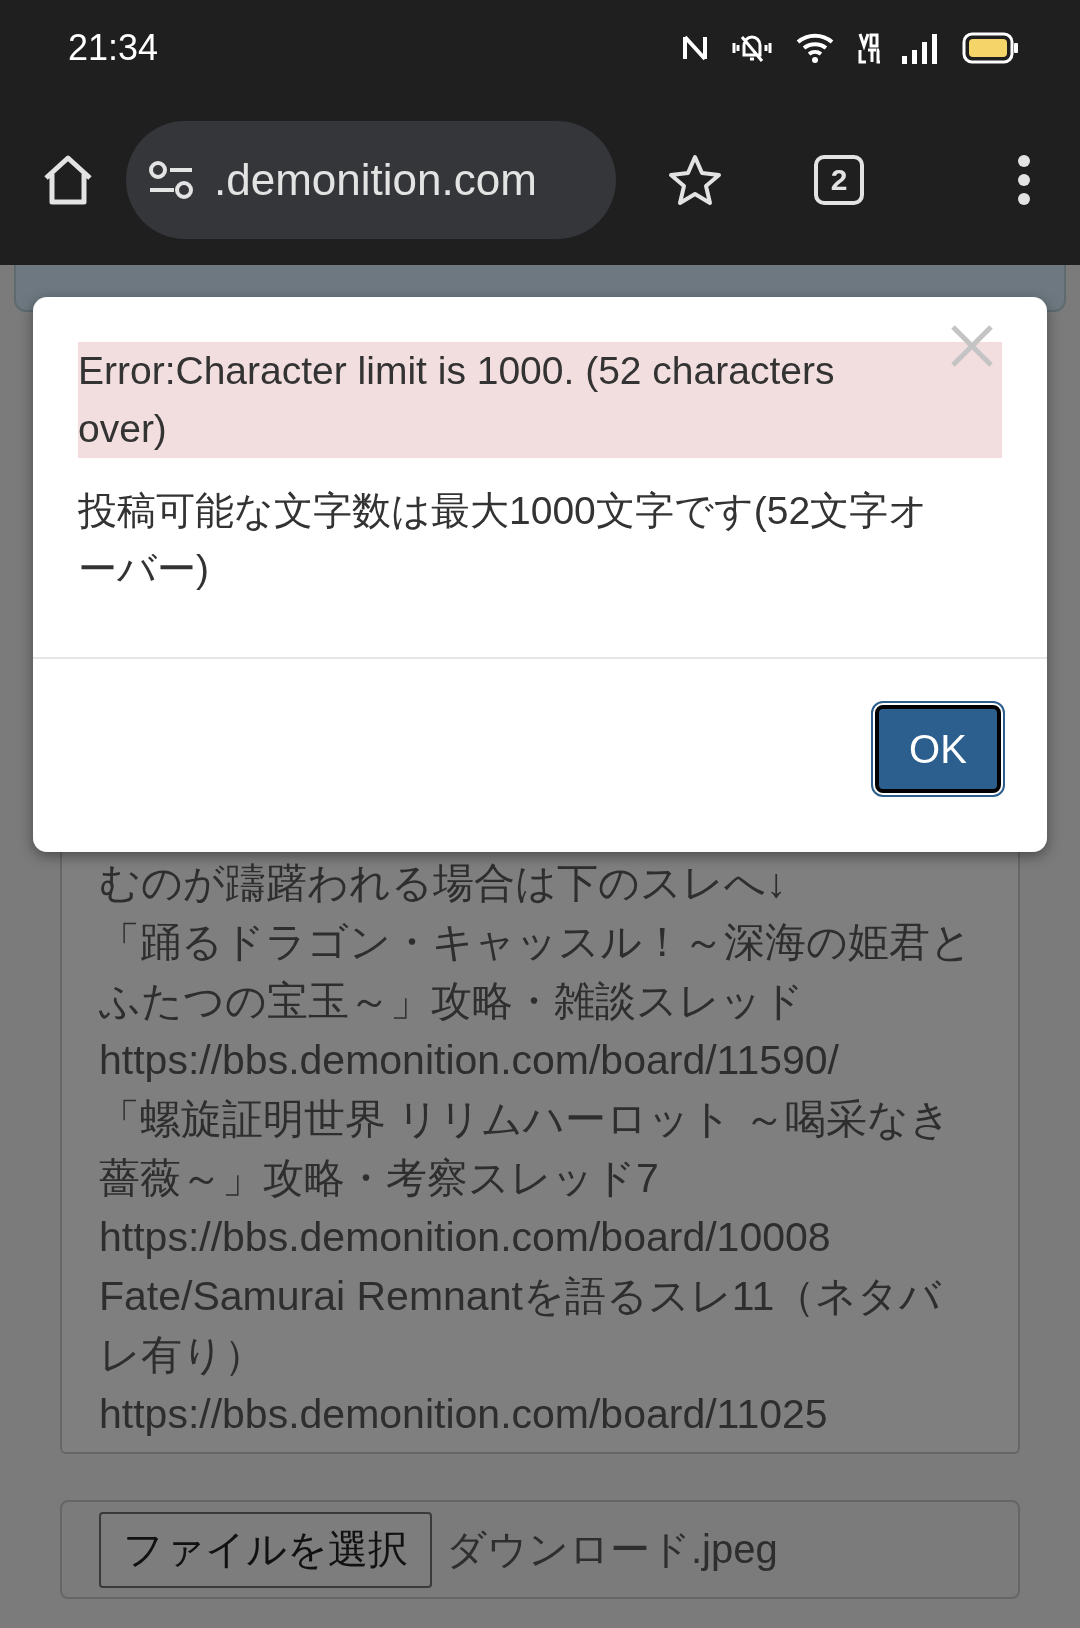 This screenshot has height=1628, width=1080. Describe the element at coordinates (612, 1549) in the screenshot. I see `file-name: ダウンロード.jpeg` at that location.